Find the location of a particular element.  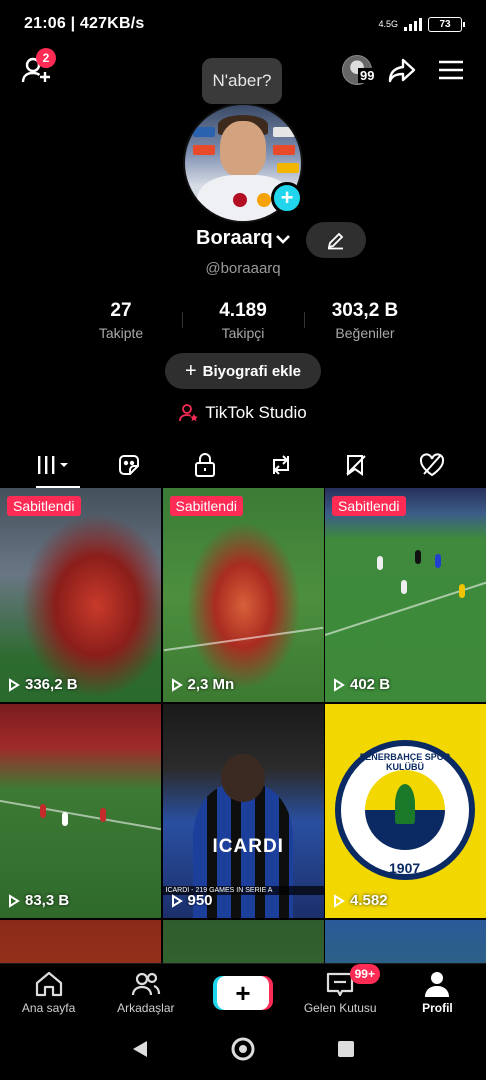

nav-label: Ana sayfa is located at coordinates (48, 1008).